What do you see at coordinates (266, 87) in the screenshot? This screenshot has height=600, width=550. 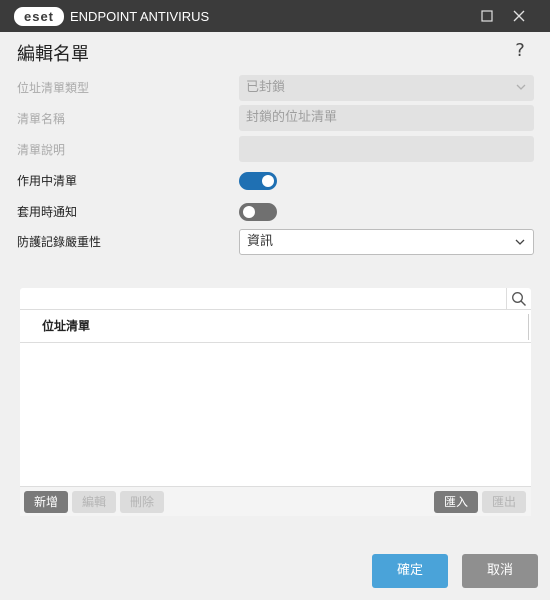 I see `list-type-value: 已封鎖` at bounding box center [266, 87].